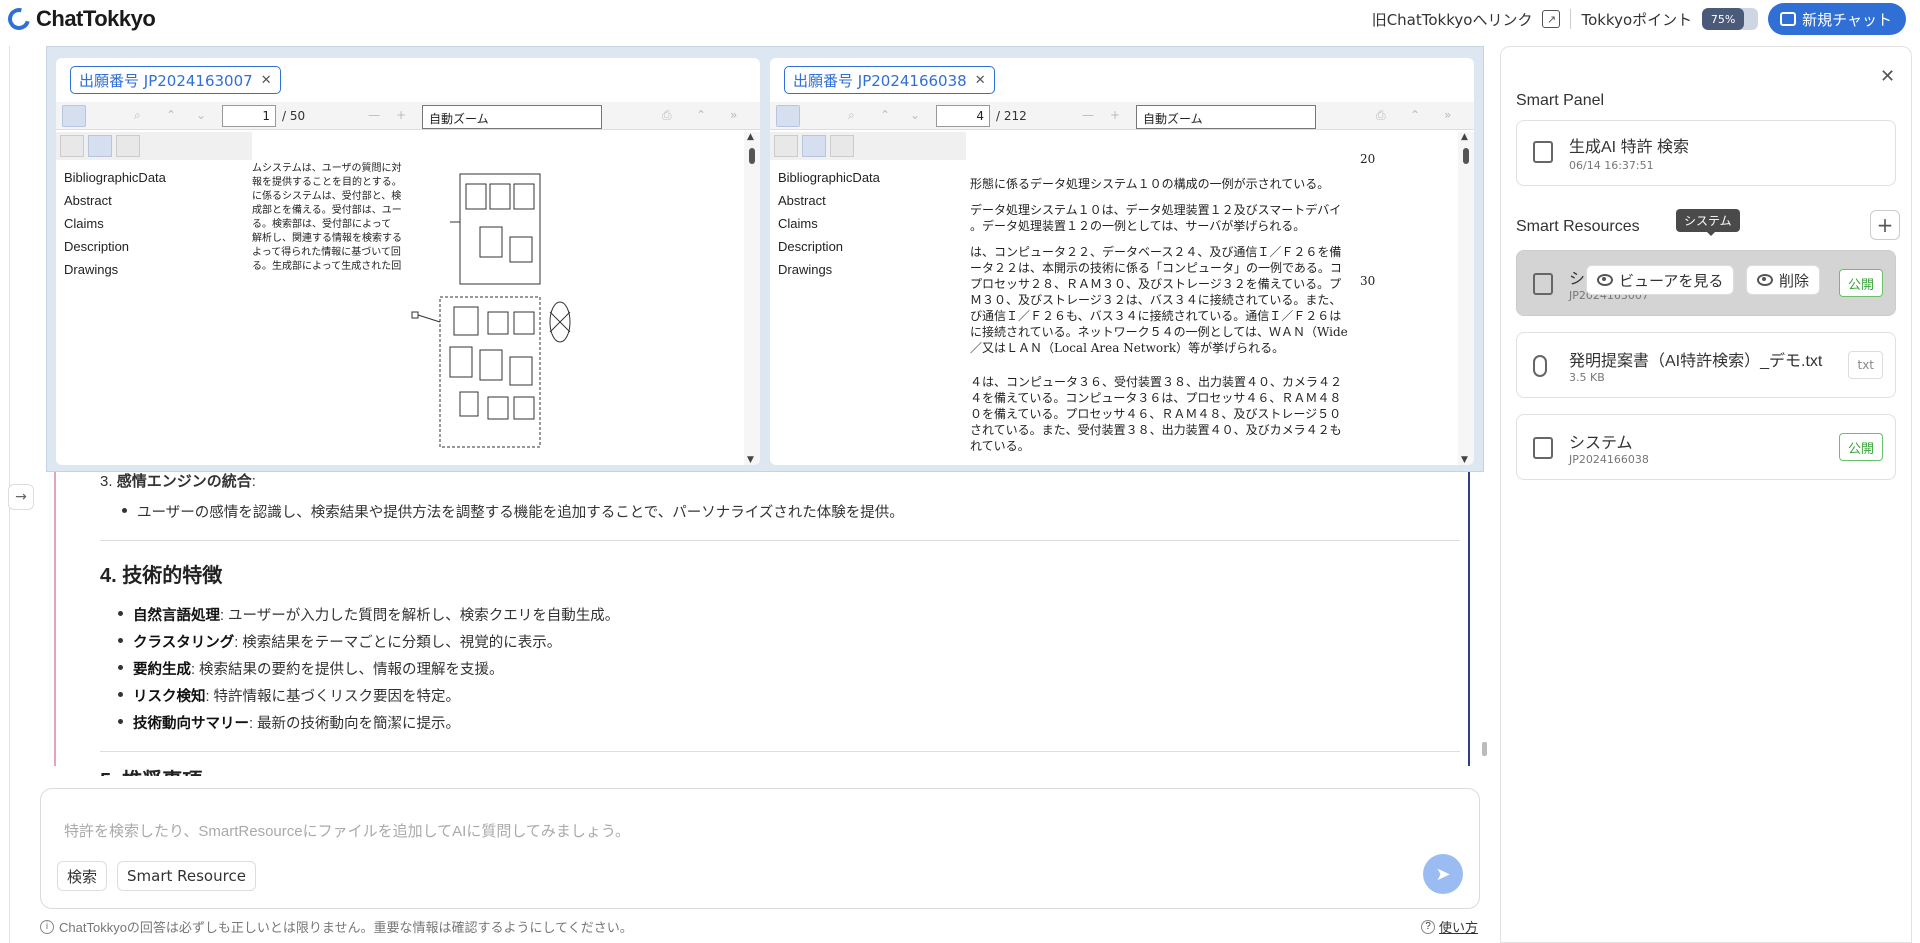  I want to click on resource-title: システム, so click(1601, 443).